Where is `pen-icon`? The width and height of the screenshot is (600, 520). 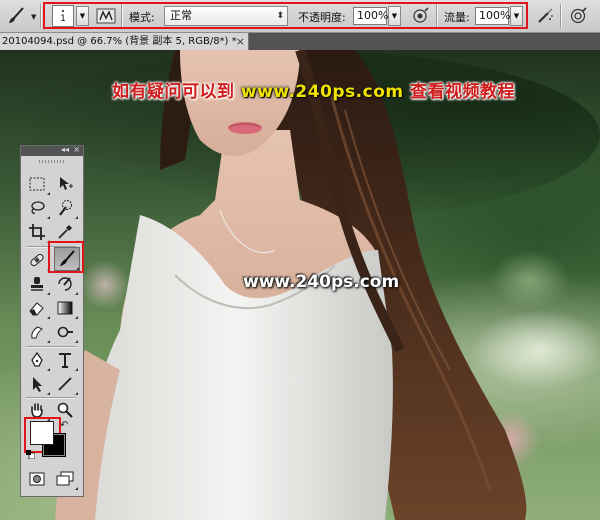
pen-icon is located at coordinates (37, 359).